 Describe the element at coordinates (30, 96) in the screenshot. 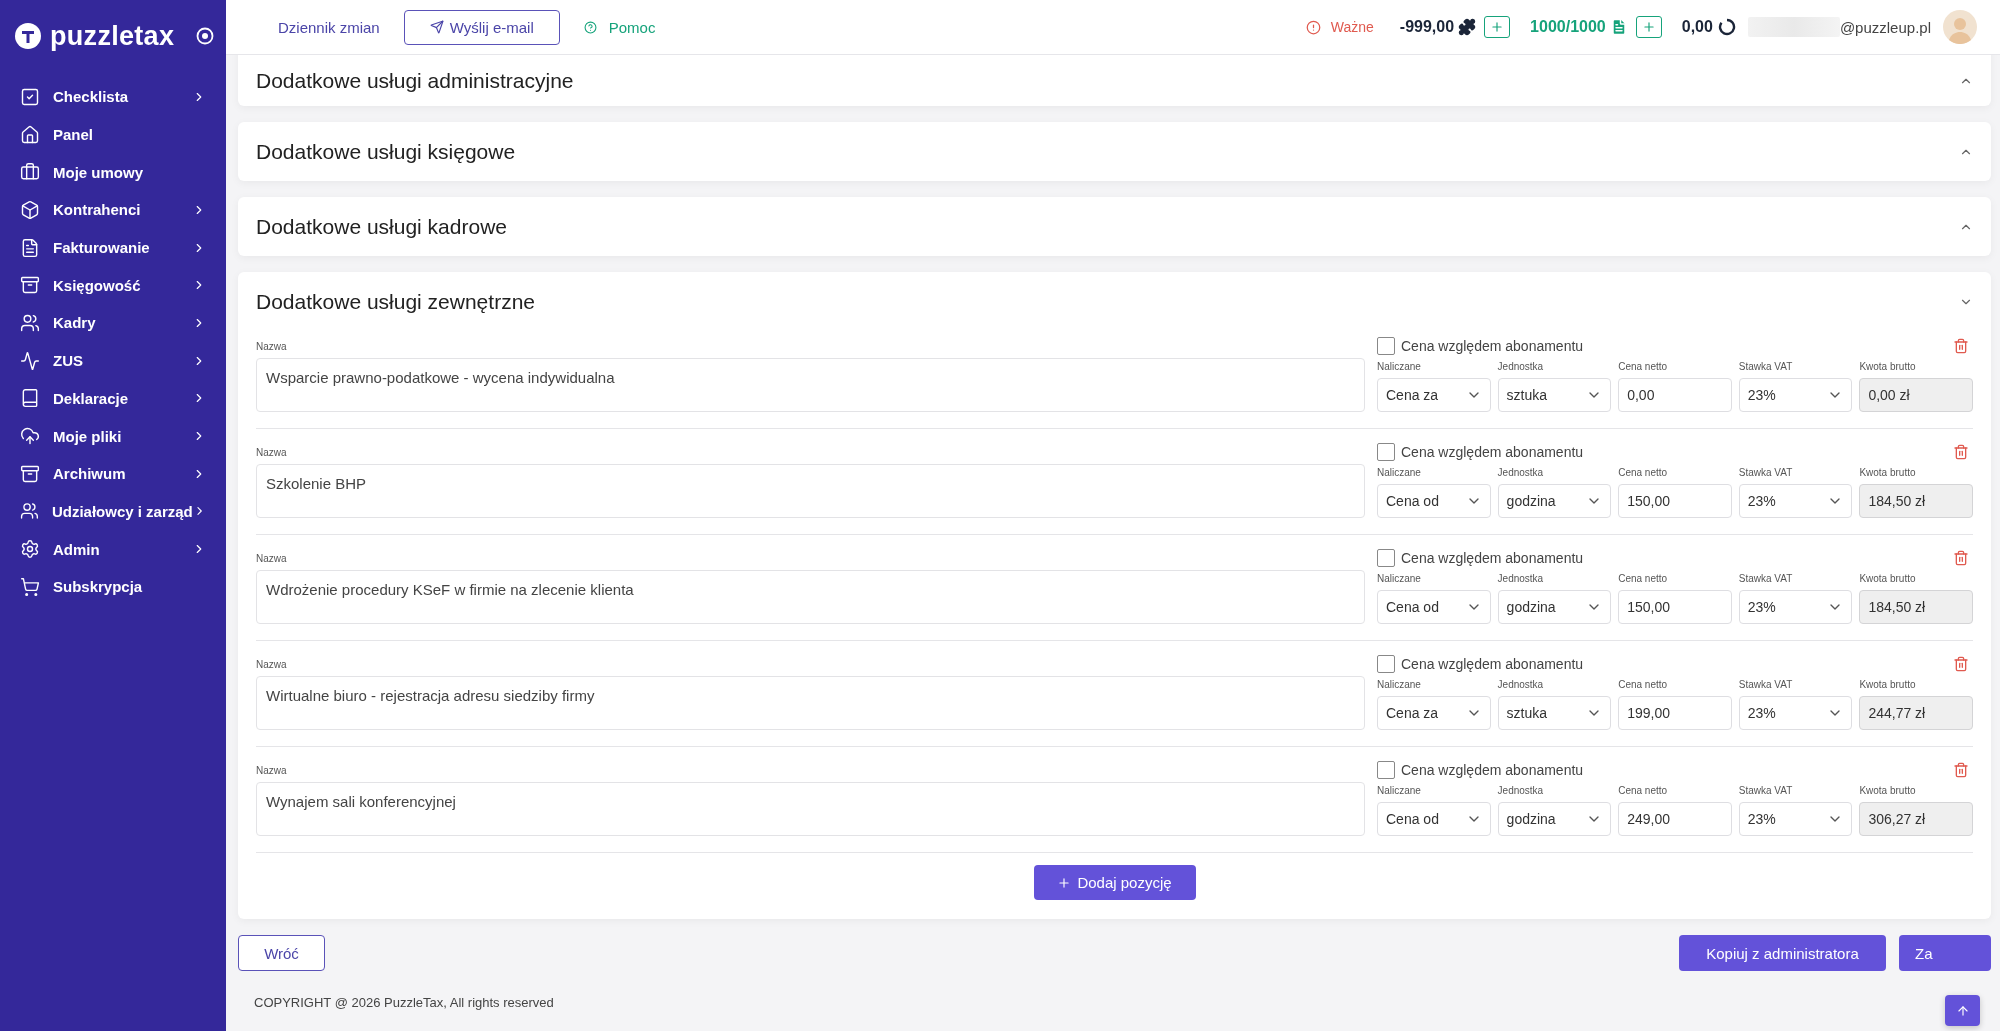

I see `checklist-icon` at that location.